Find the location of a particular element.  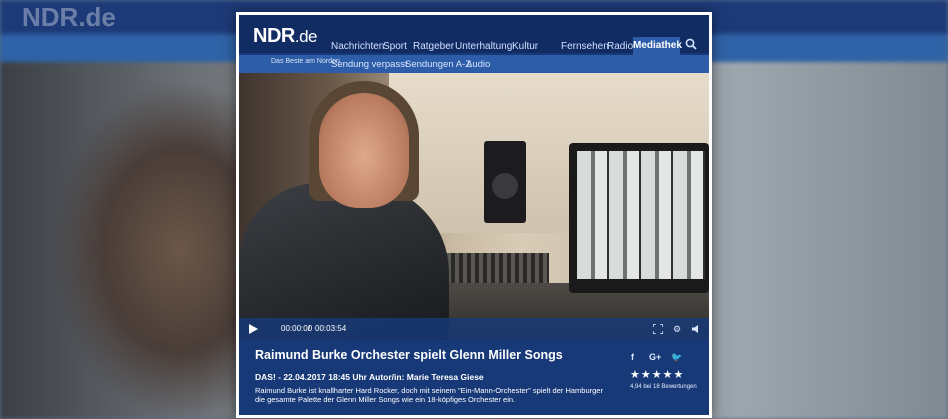

volume-icon is located at coordinates (696, 329).